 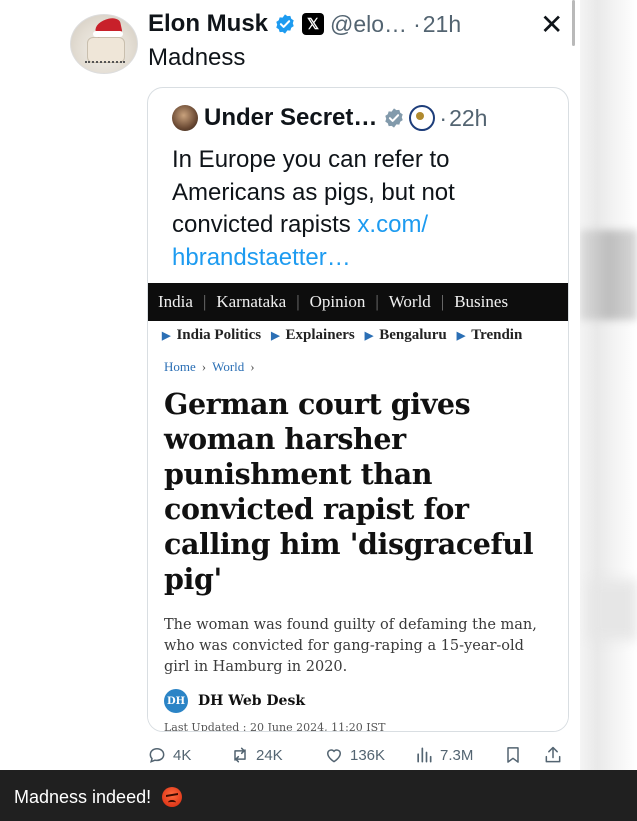 I want to click on breadcrumb: Home › World ›, so click(x=212, y=367).